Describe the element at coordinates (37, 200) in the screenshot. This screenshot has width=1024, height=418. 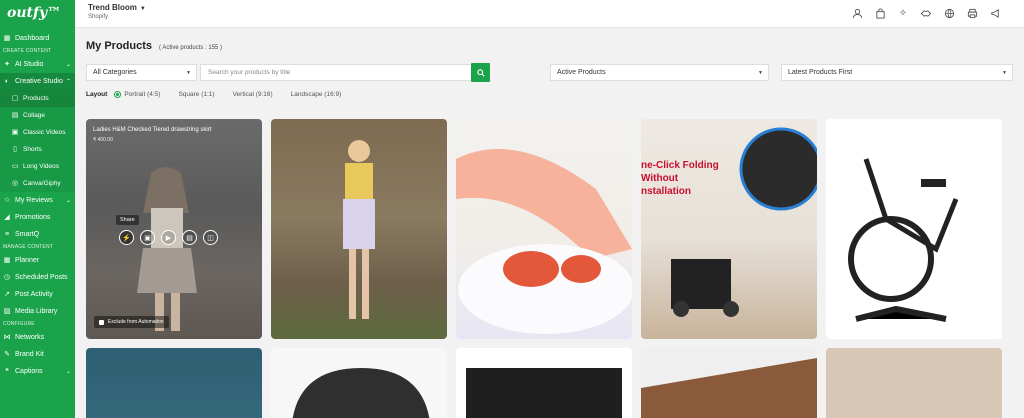
I see `sidebar-item-my-reviews: ☆ My Reviews ⌄` at that location.